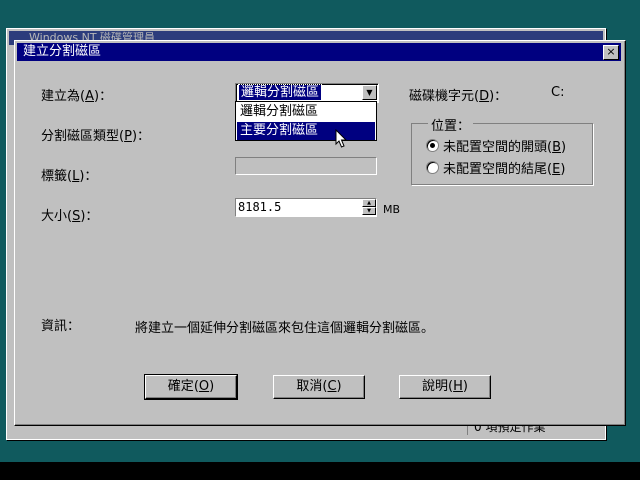  I want to click on size-spinner: ▲ ▼, so click(369, 207).